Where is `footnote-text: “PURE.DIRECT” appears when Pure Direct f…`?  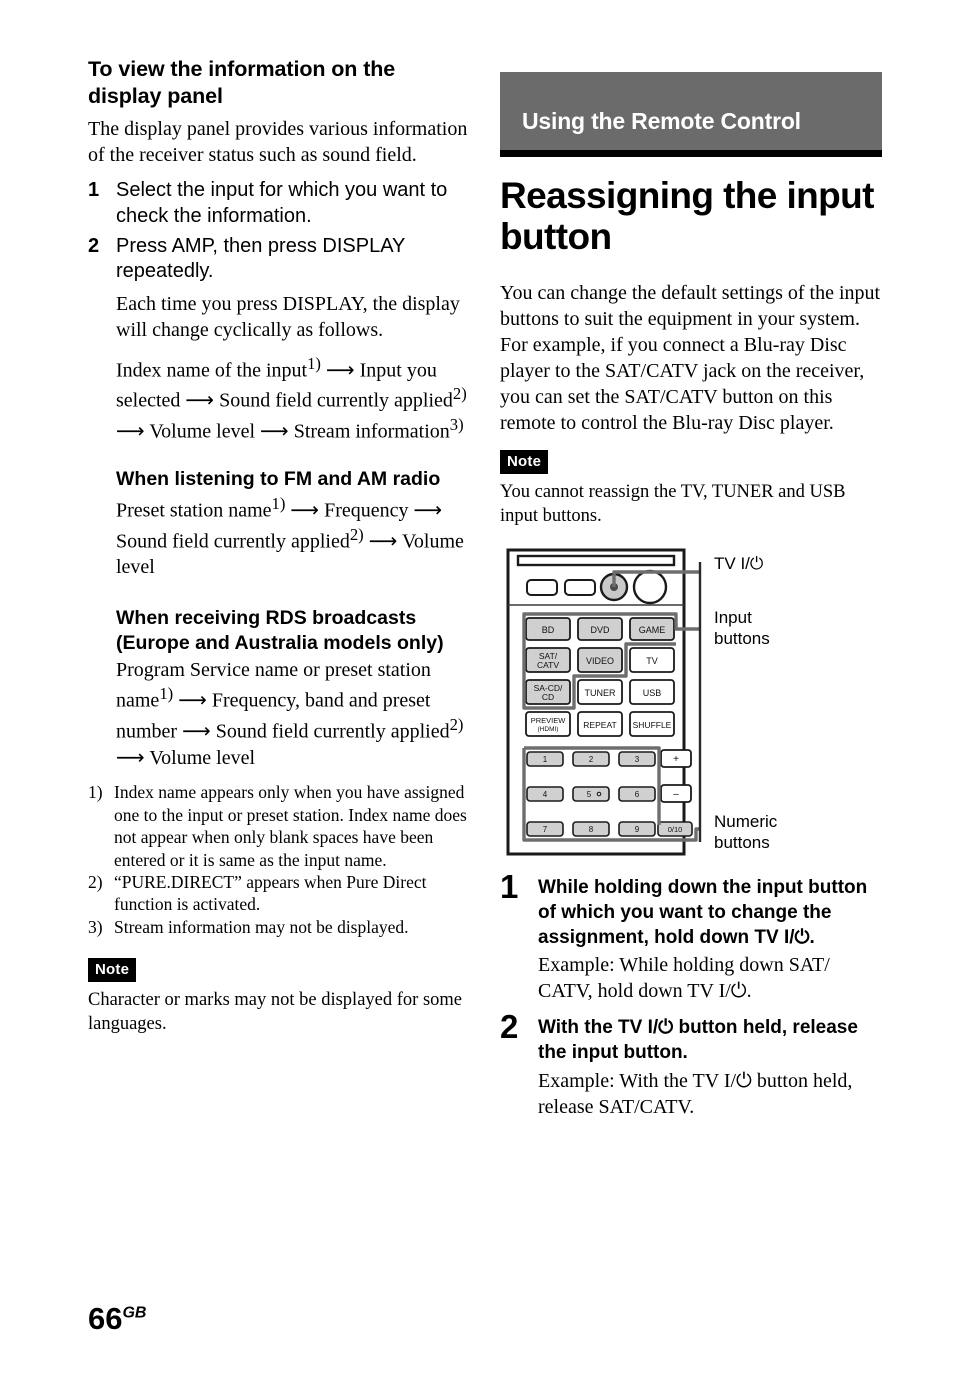 footnote-text: “PURE.DIRECT” appears when Pure Direct f… is located at coordinates (270, 893).